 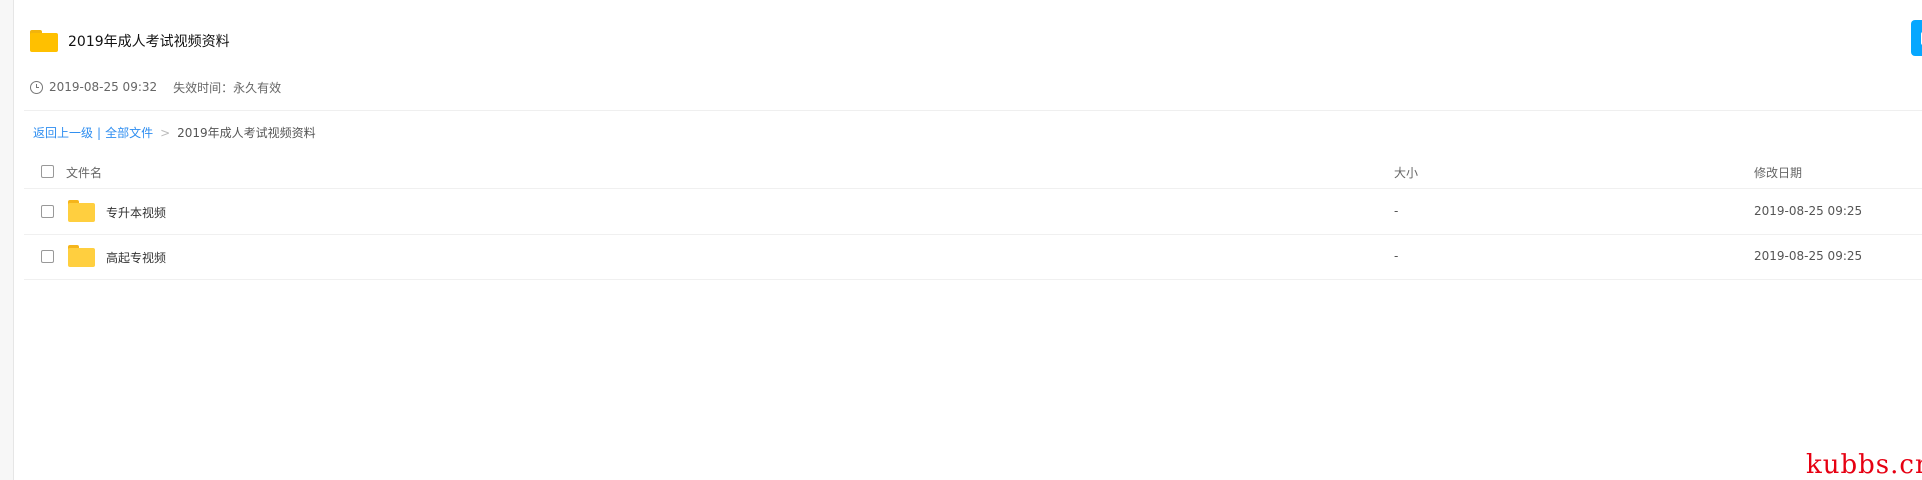 I want to click on share-title: 2019年成人考试视频资料, so click(x=149, y=42).